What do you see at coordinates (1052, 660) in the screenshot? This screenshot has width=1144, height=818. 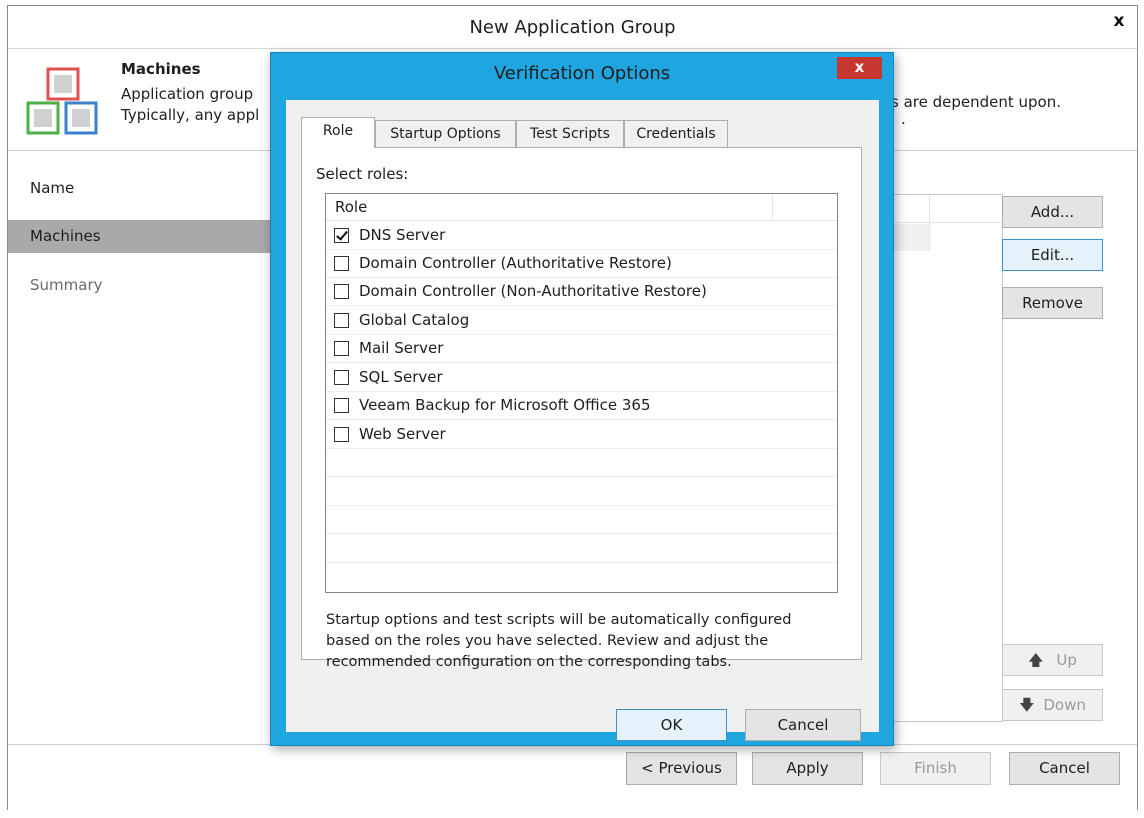 I see `move-up-button: 🡅 Up` at bounding box center [1052, 660].